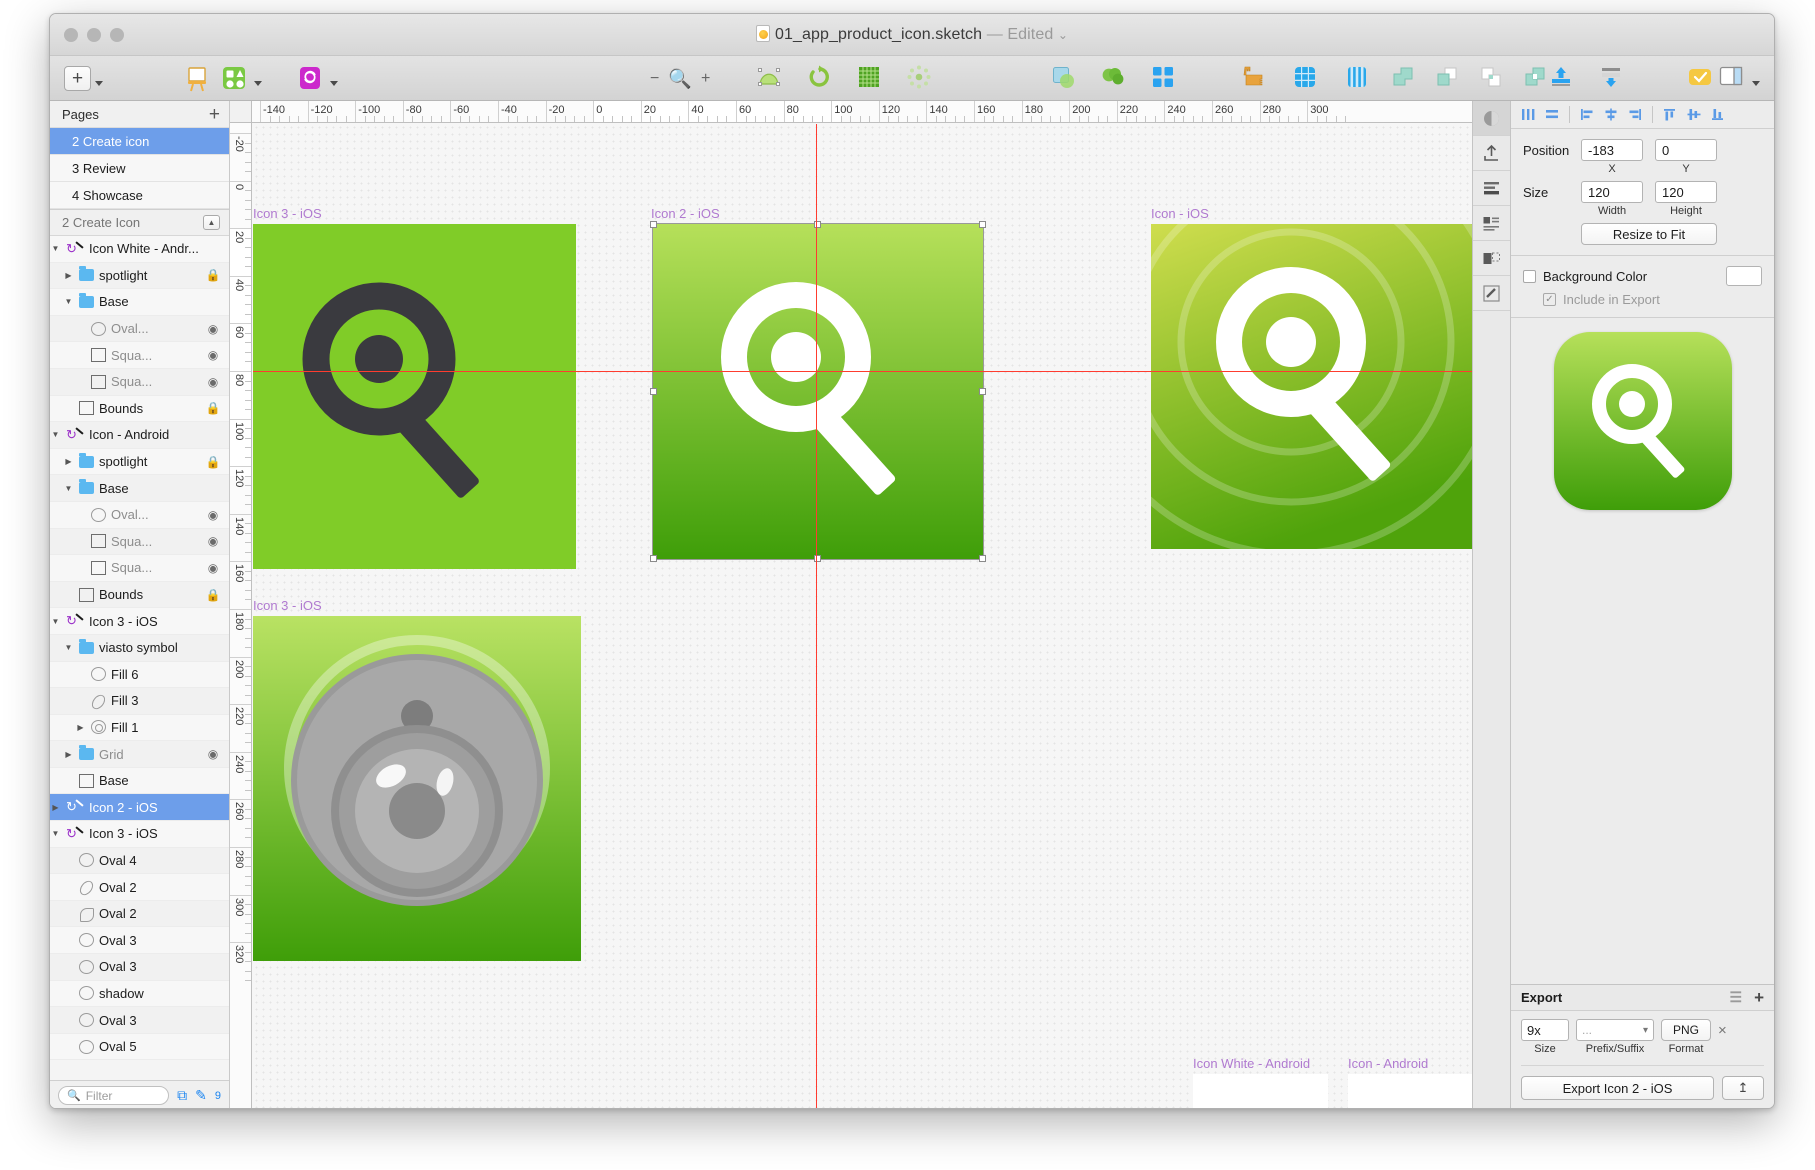  What do you see at coordinates (680, 78) in the screenshot?
I see `zoom-controls: − 🔍 +` at bounding box center [680, 78].